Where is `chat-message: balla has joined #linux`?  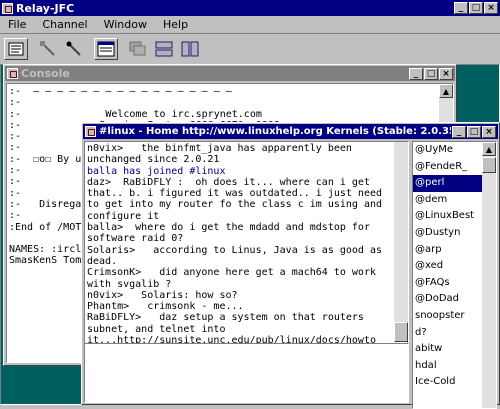
chat-message: balla has joined #linux is located at coordinates (156, 171).